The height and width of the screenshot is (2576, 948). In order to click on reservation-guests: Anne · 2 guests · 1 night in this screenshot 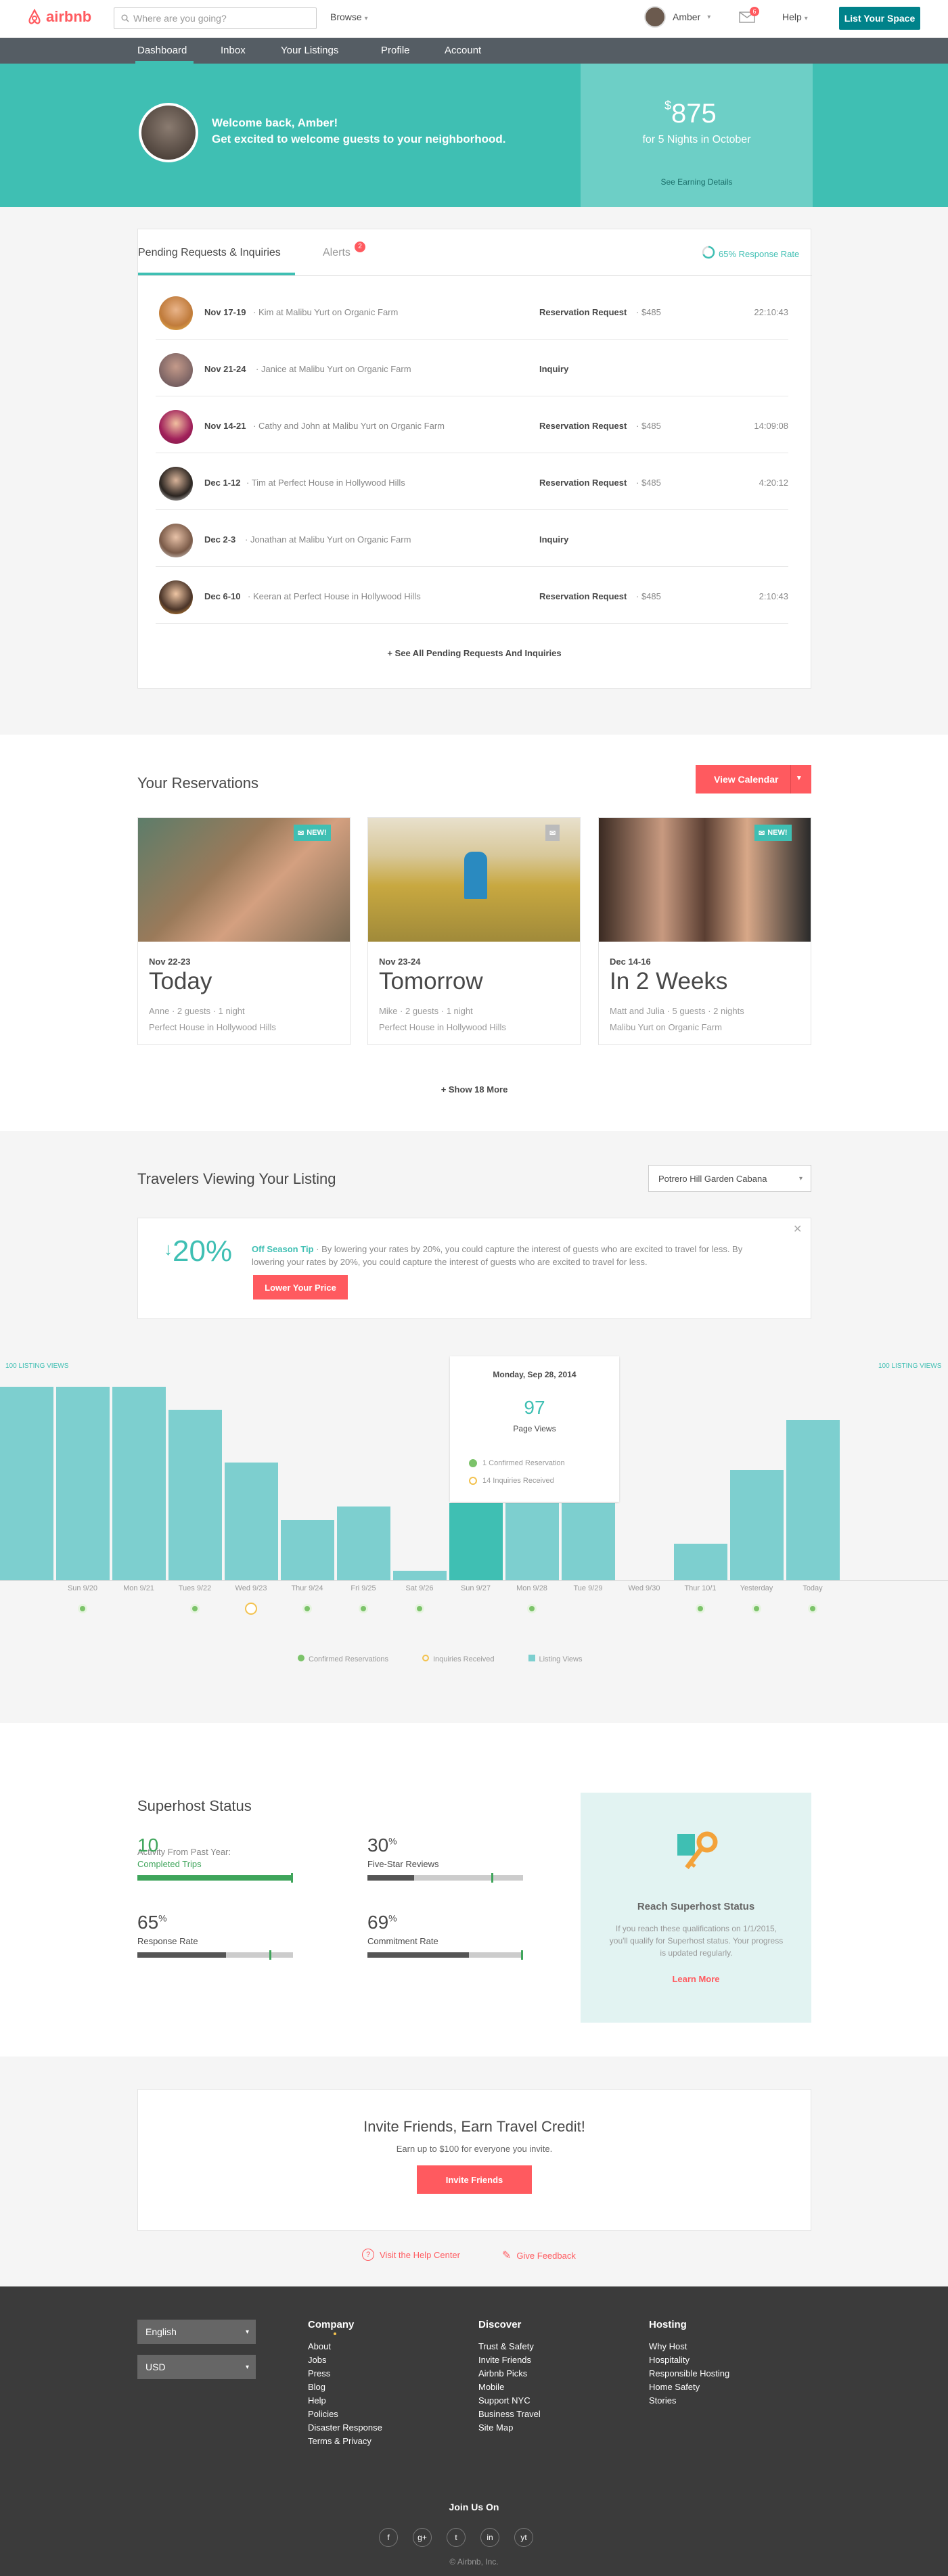, I will do `click(197, 1011)`.